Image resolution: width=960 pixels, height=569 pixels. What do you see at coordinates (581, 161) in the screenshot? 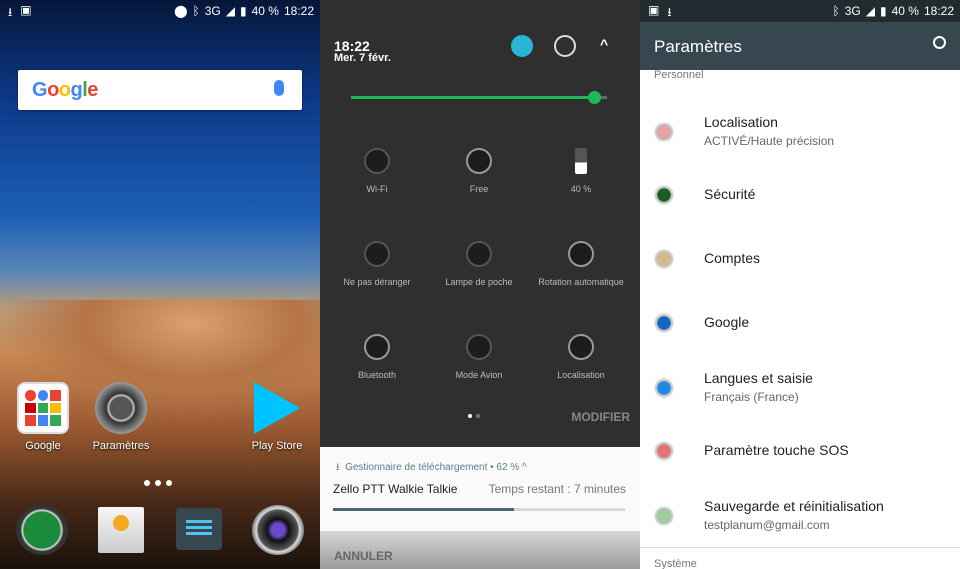
I see `battery-icon` at bounding box center [581, 161].